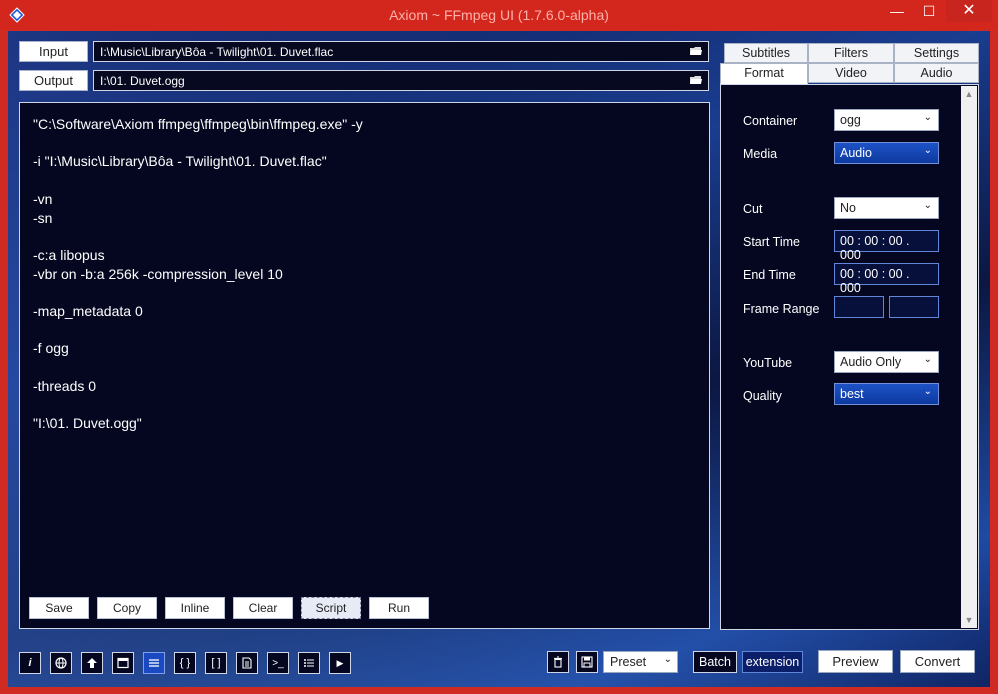 The height and width of the screenshot is (694, 998). I want to click on media-select: Audio ⌄, so click(886, 153).